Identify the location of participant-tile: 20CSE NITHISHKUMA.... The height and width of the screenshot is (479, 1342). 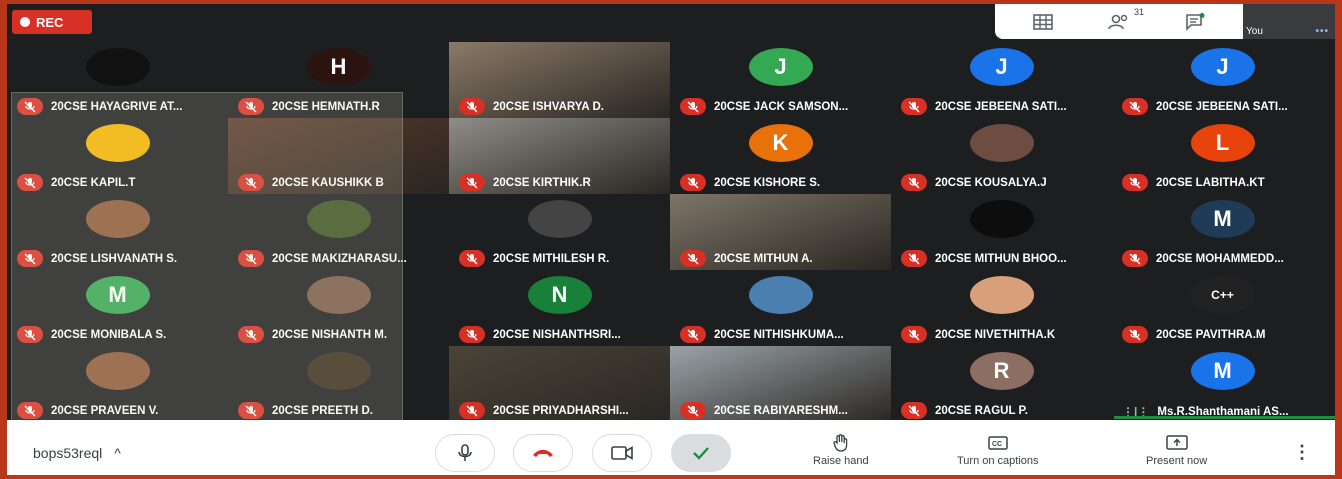
(780, 308).